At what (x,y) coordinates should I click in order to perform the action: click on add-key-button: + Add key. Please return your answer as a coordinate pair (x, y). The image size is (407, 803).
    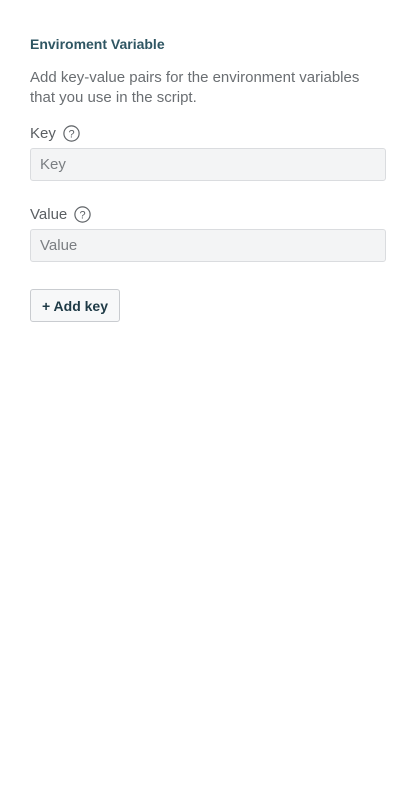
    Looking at the image, I should click on (75, 305).